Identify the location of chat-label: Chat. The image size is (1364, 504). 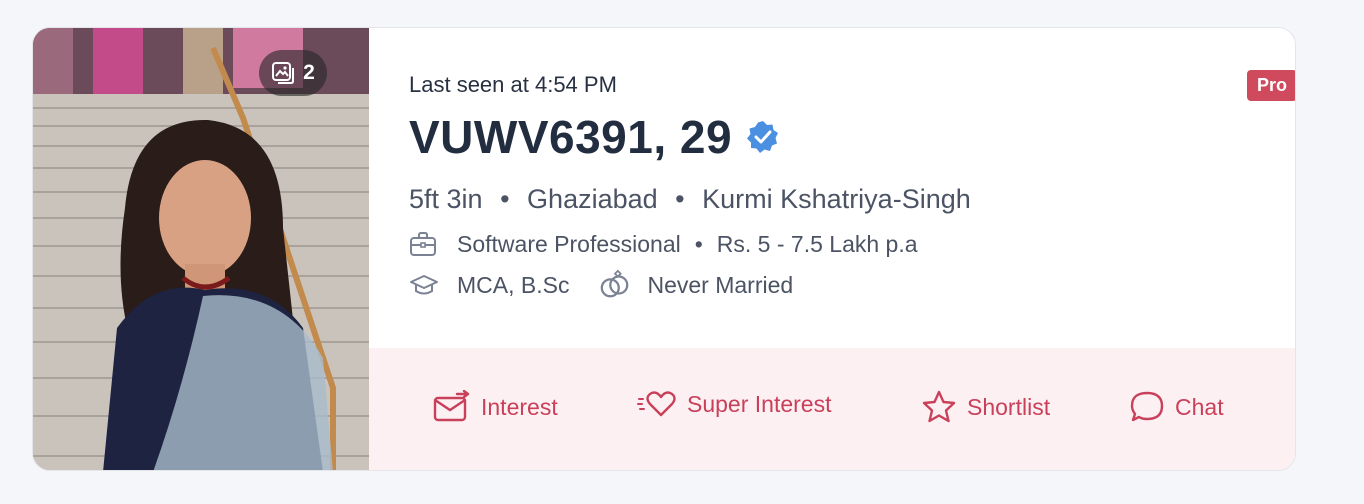
(1199, 406).